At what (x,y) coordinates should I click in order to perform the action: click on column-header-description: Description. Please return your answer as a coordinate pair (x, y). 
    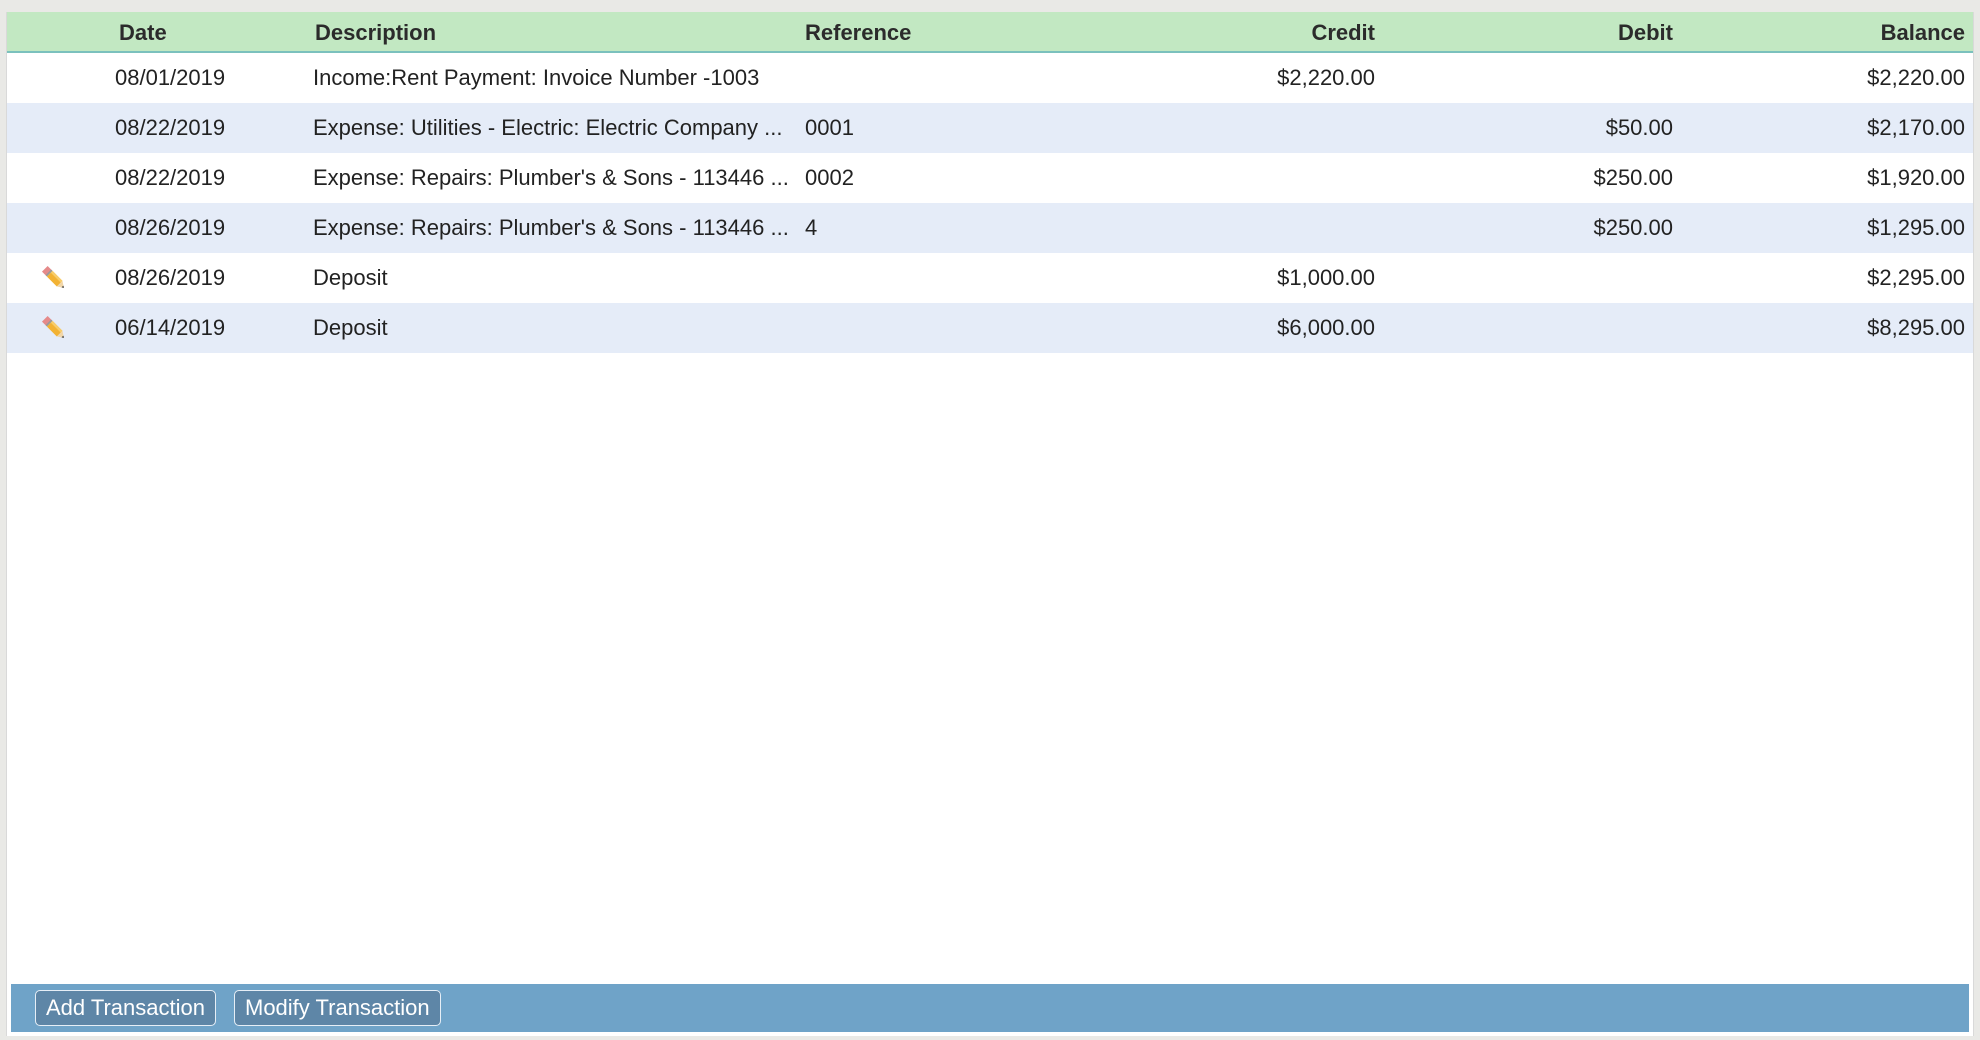
    Looking at the image, I should click on (375, 32).